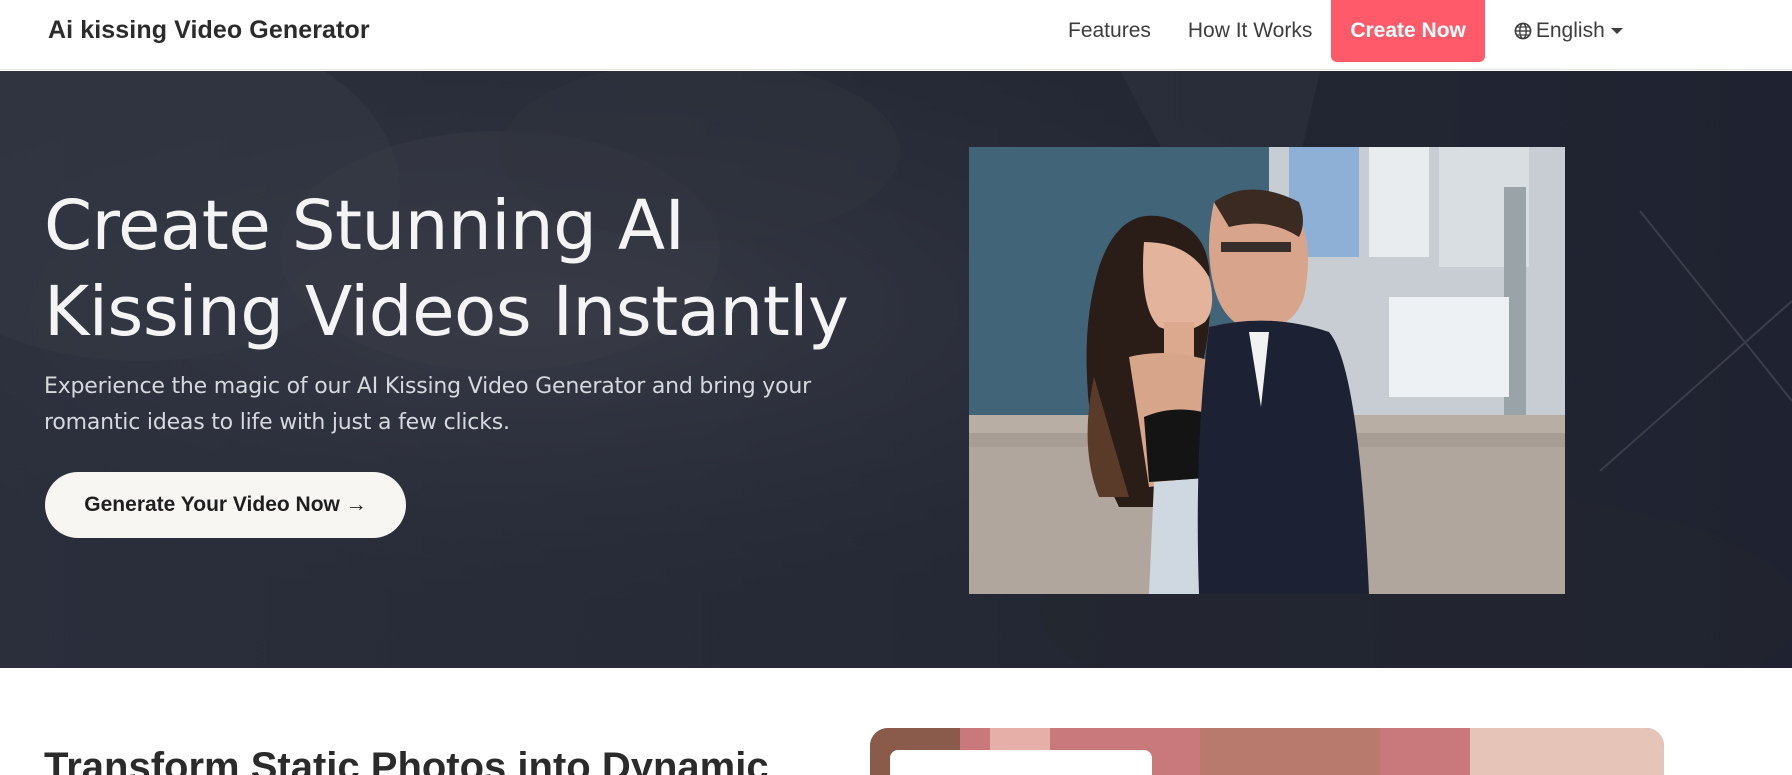 The width and height of the screenshot is (1792, 775). I want to click on chevron-down-icon, so click(1616, 31).